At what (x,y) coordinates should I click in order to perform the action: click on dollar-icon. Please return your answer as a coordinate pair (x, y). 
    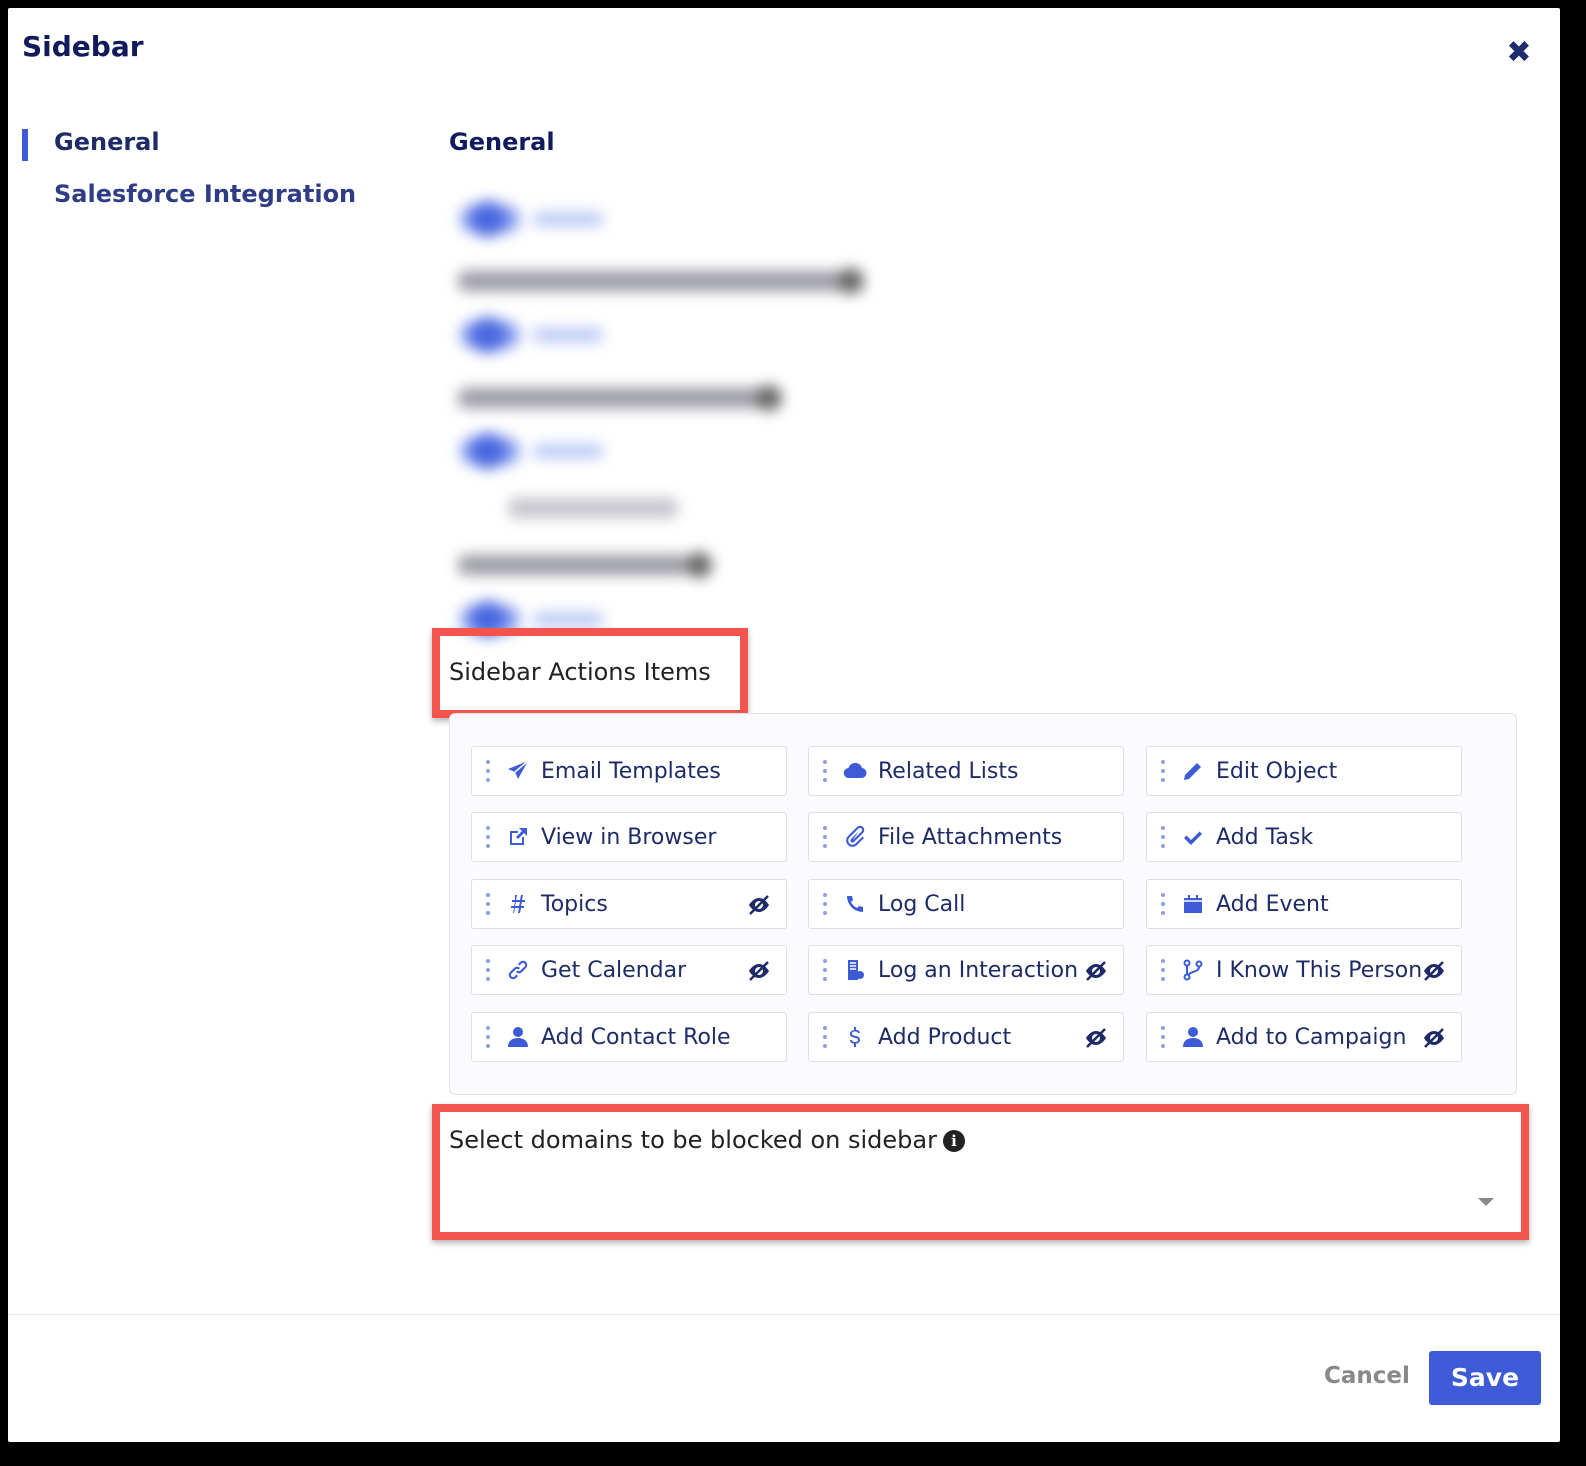
    Looking at the image, I should click on (855, 1038).